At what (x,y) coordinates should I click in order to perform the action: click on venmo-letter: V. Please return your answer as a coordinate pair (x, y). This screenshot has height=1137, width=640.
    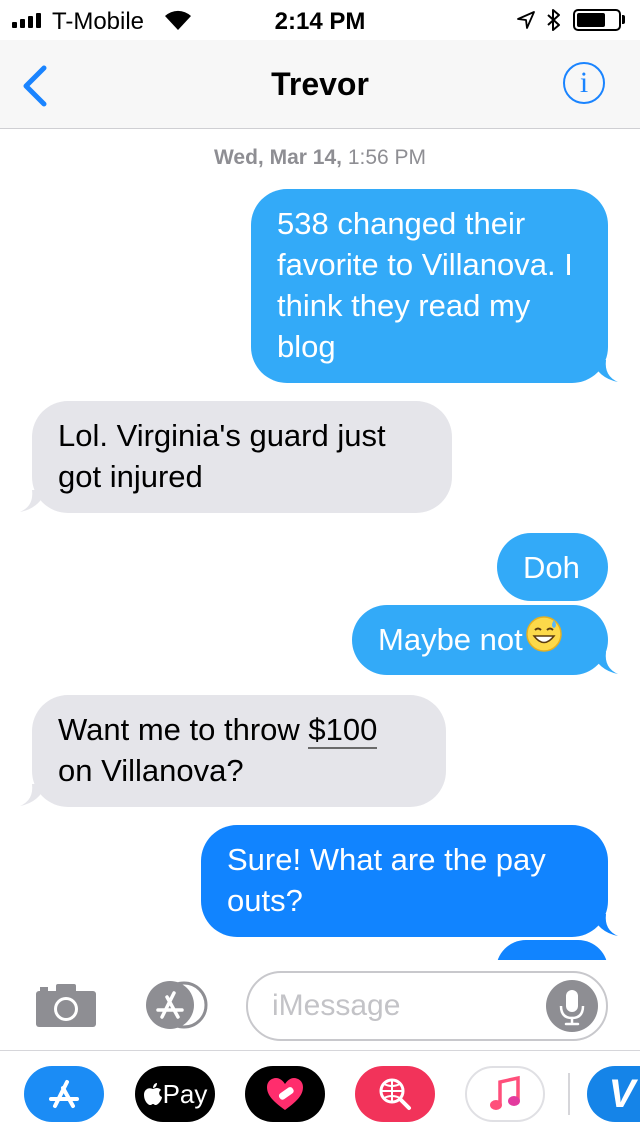
    Looking at the image, I should click on (622, 1093).